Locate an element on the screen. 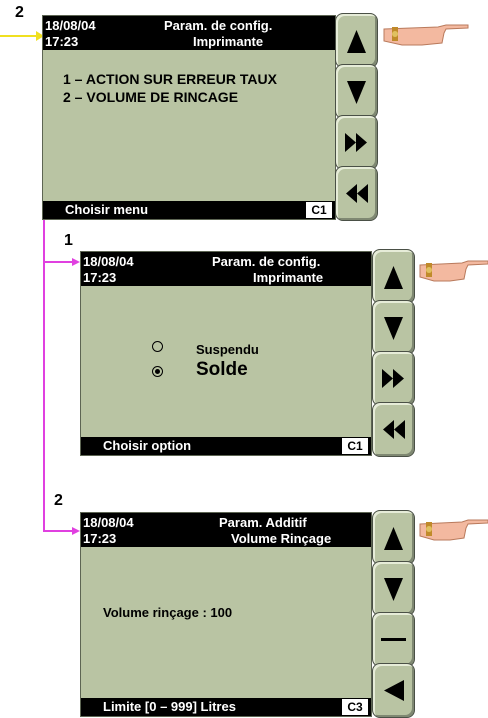 The width and height of the screenshot is (488, 718). screen-footer: Choisir menu C1 is located at coordinates (189, 210).